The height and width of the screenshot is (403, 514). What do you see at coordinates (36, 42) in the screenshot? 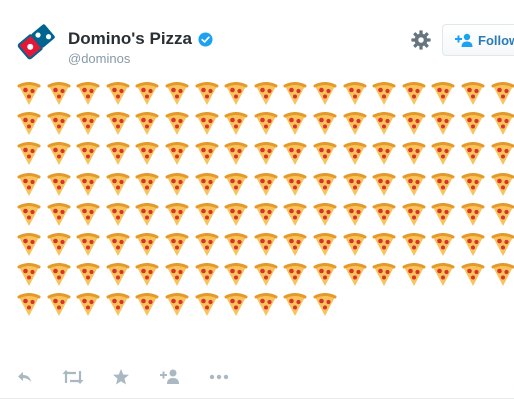
I see `avatar-dominos-logo` at bounding box center [36, 42].